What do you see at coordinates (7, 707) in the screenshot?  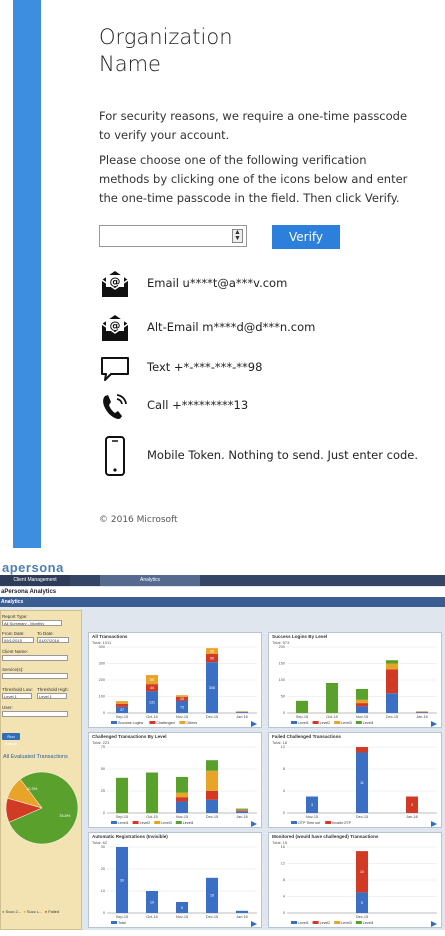 I see `user-label: User:` at bounding box center [7, 707].